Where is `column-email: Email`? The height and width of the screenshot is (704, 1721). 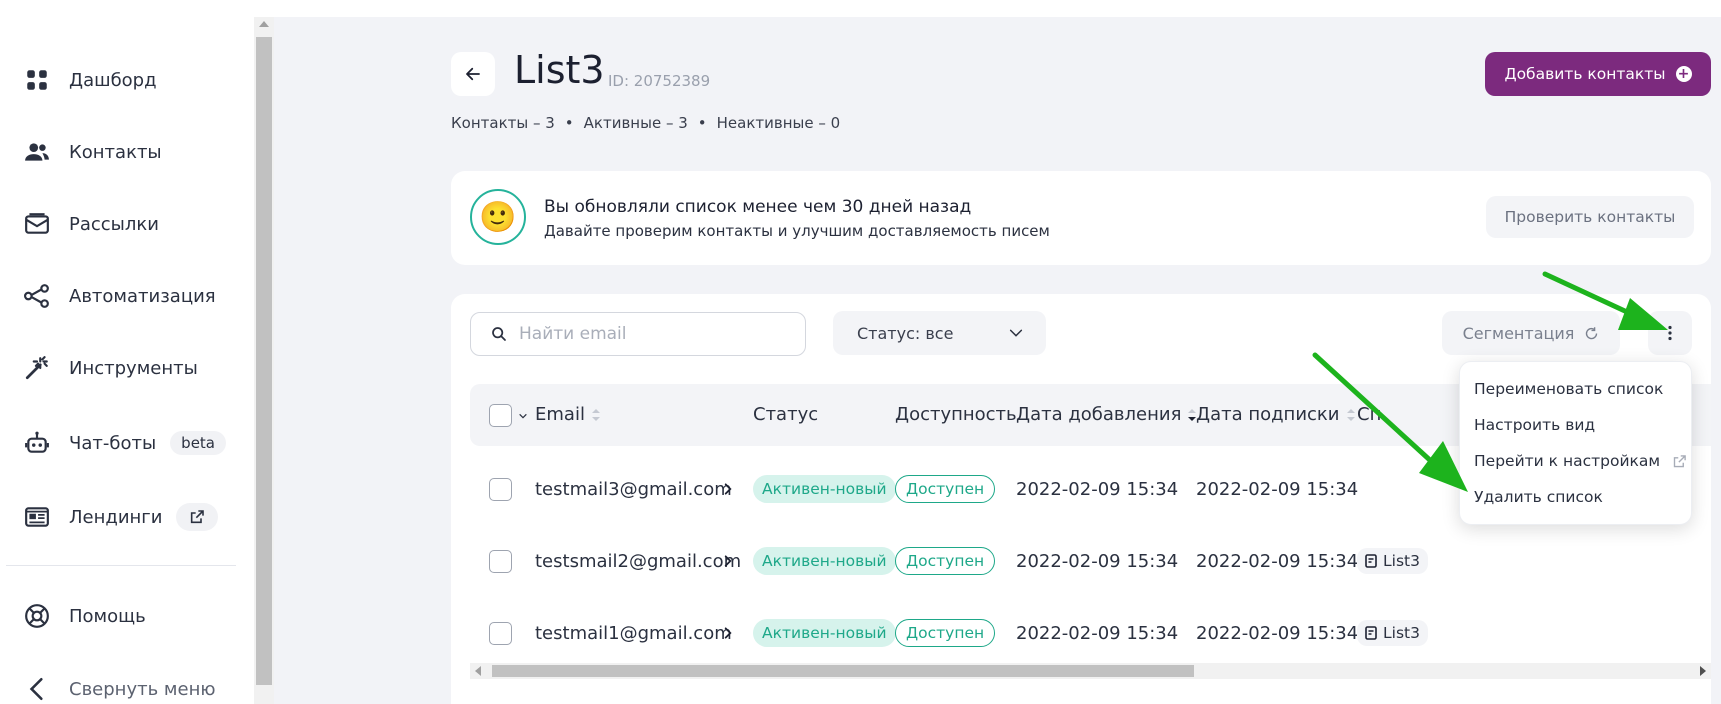
column-email: Email is located at coordinates (568, 414).